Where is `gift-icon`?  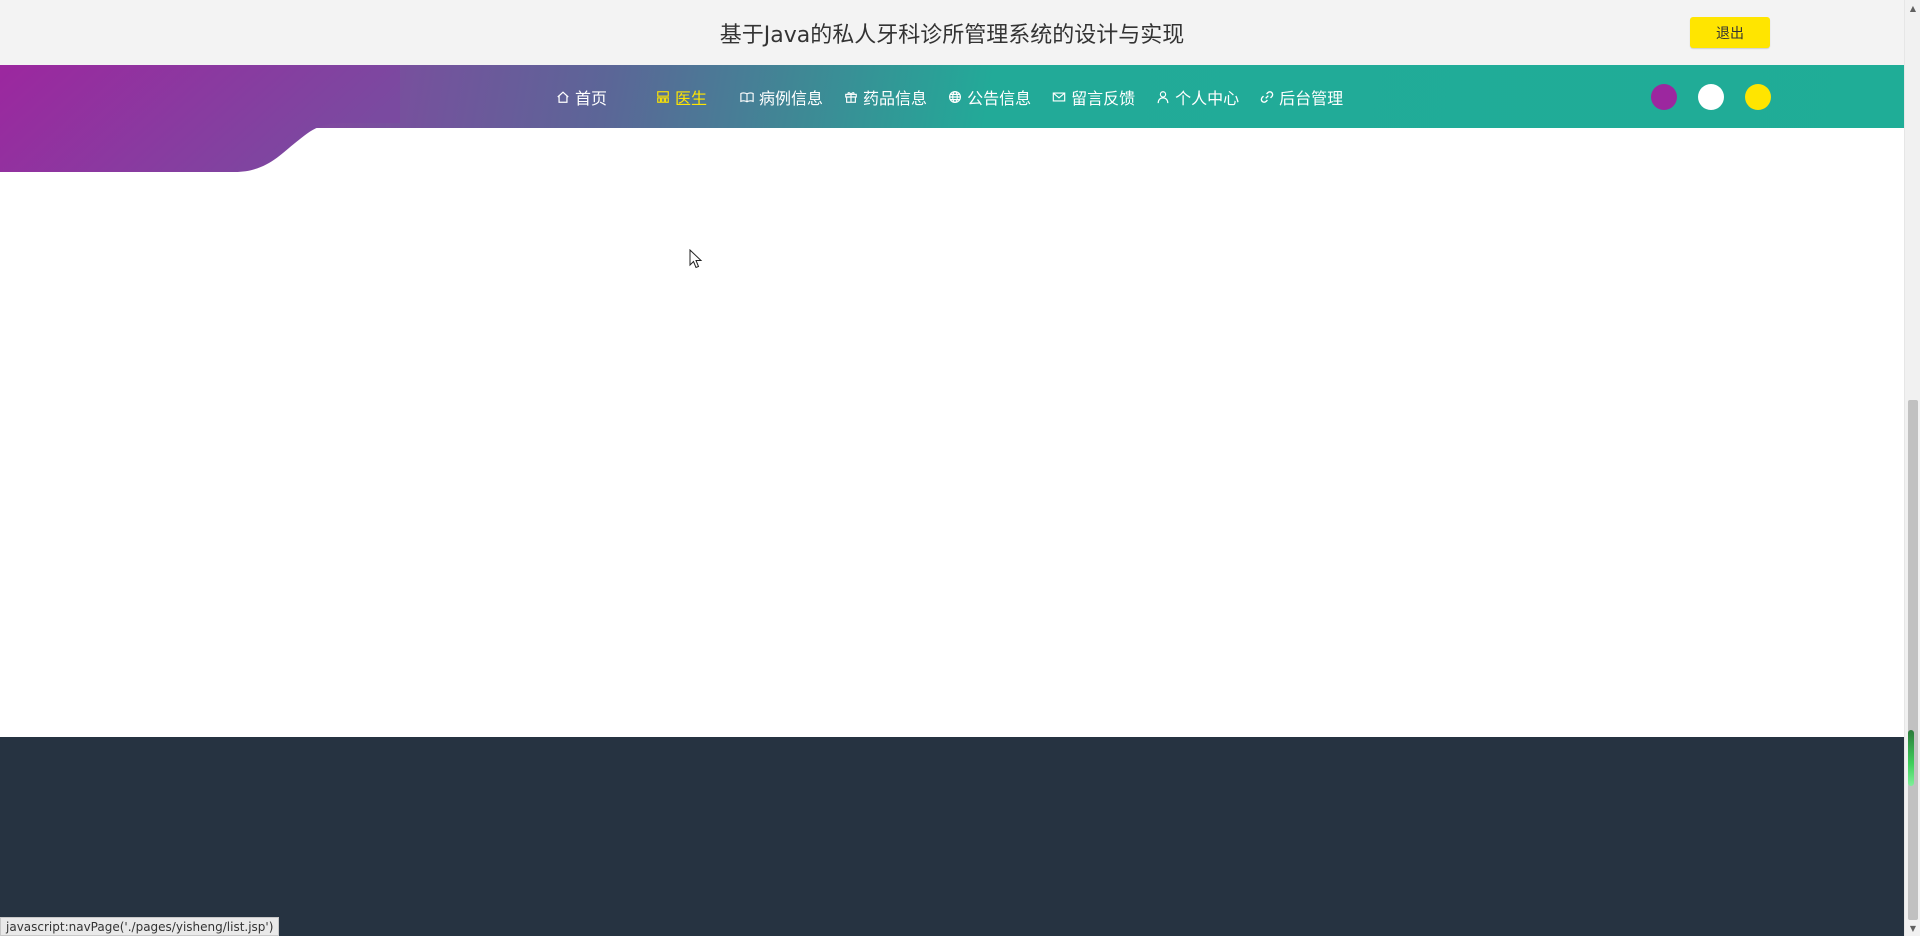
gift-icon is located at coordinates (851, 97).